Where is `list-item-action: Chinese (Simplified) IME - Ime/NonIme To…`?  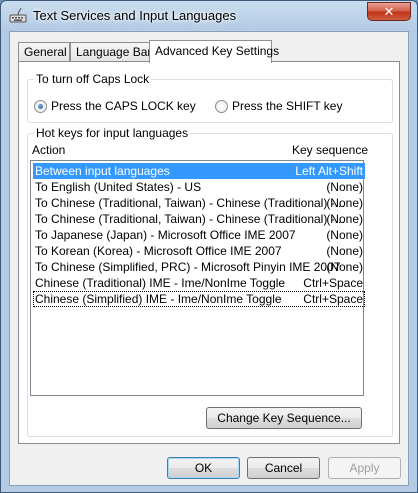 list-item-action: Chinese (Simplified) IME - Ime/NonIme To… is located at coordinates (158, 299).